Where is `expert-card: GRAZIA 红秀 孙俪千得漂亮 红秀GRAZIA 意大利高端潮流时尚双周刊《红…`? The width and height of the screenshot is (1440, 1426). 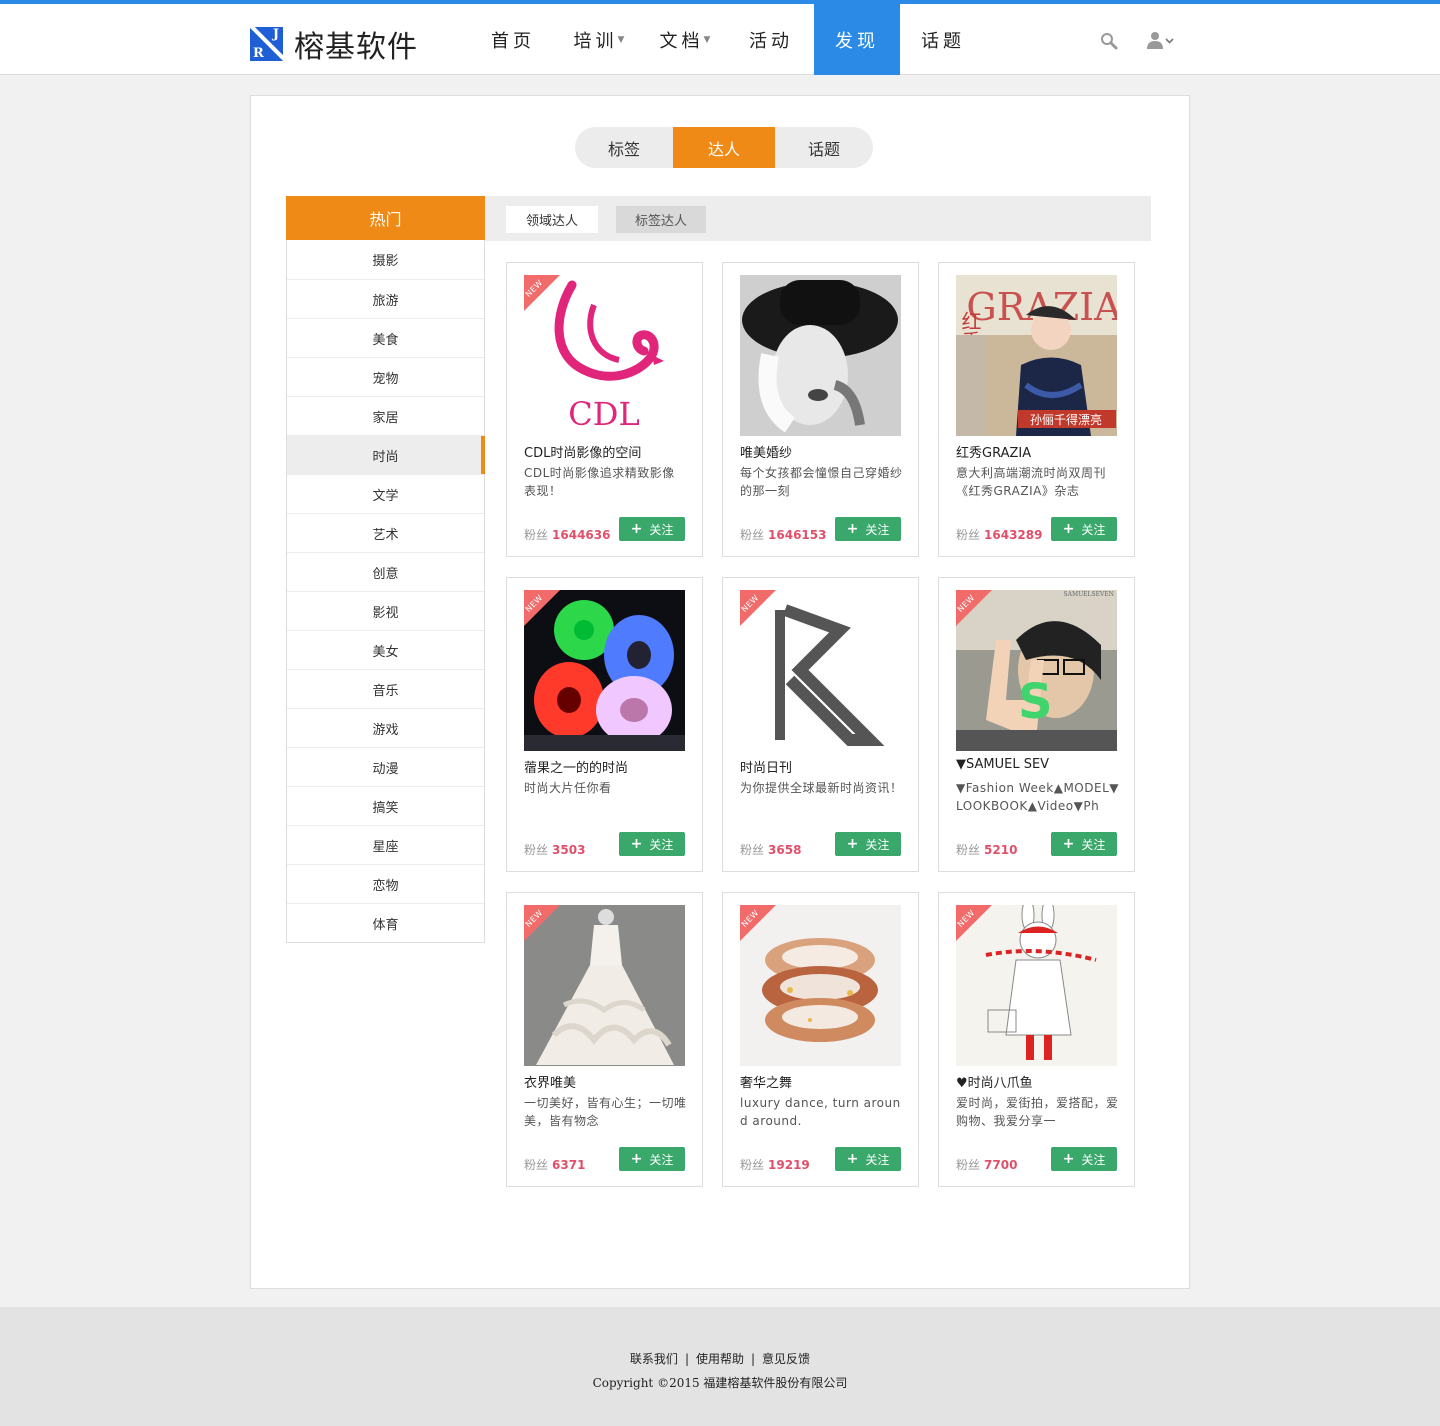
expert-card: GRAZIA 红秀 孙俪千得漂亮 红秀GRAZIA 意大利高端潮流时尚双周刊《红… is located at coordinates (1036, 409).